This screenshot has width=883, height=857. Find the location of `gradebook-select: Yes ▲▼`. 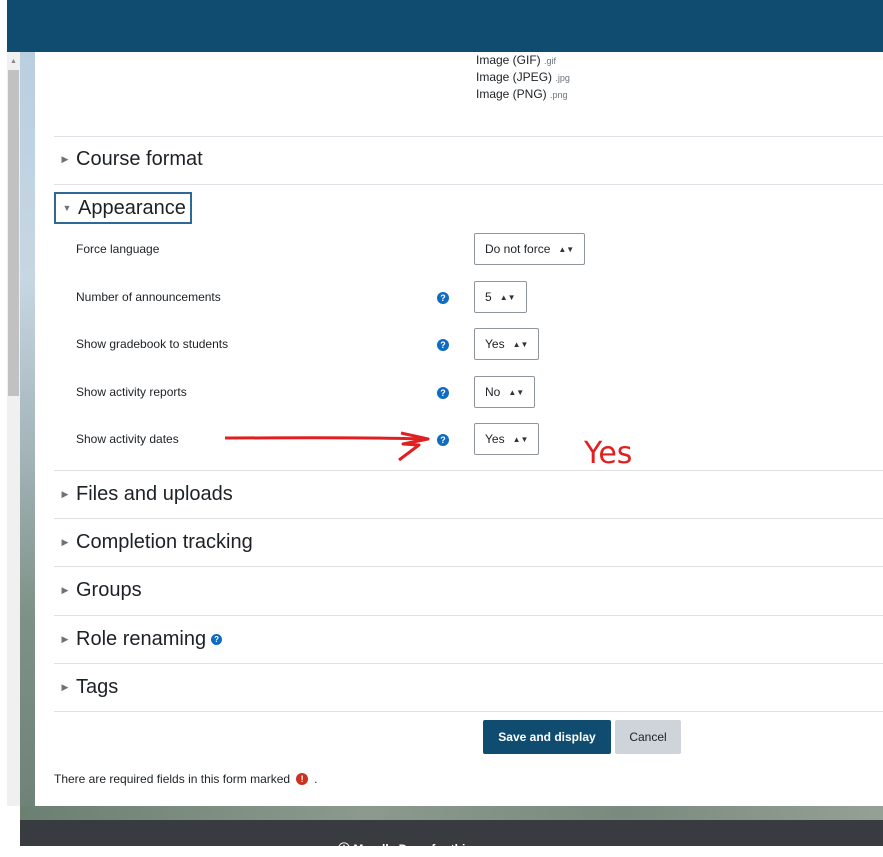

gradebook-select: Yes ▲▼ is located at coordinates (507, 344).